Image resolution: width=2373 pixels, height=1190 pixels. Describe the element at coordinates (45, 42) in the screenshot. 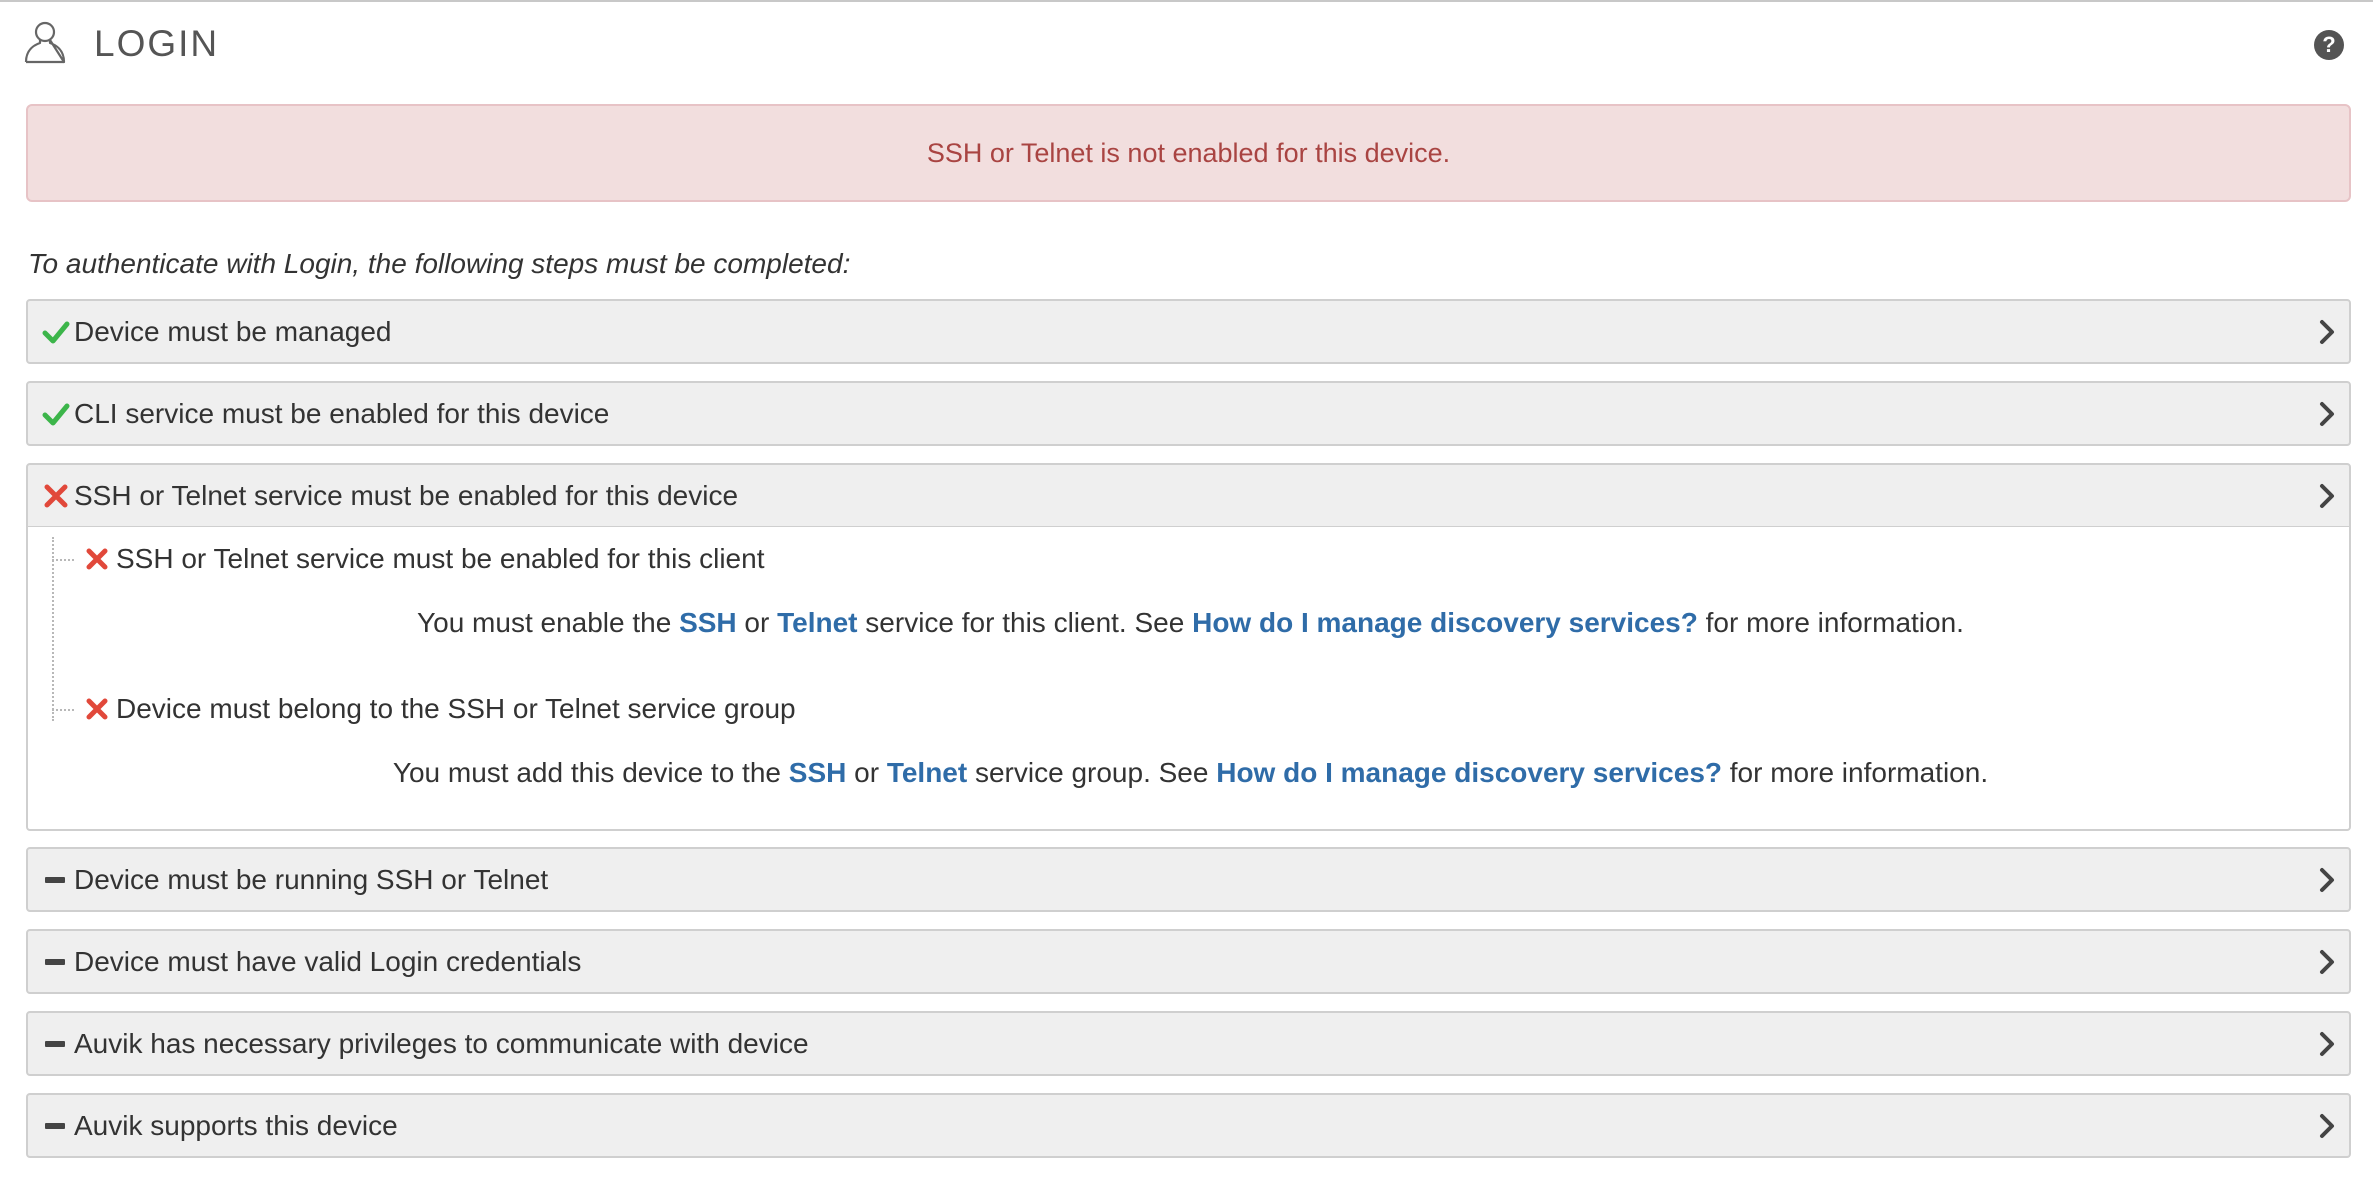

I see `user-icon` at that location.